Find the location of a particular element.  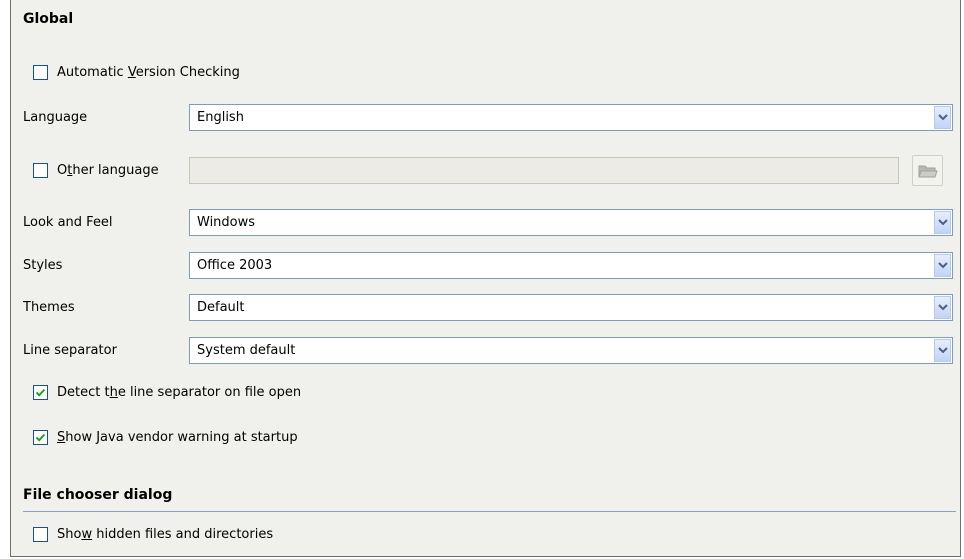

line-separator-value: System default is located at coordinates (246, 350).